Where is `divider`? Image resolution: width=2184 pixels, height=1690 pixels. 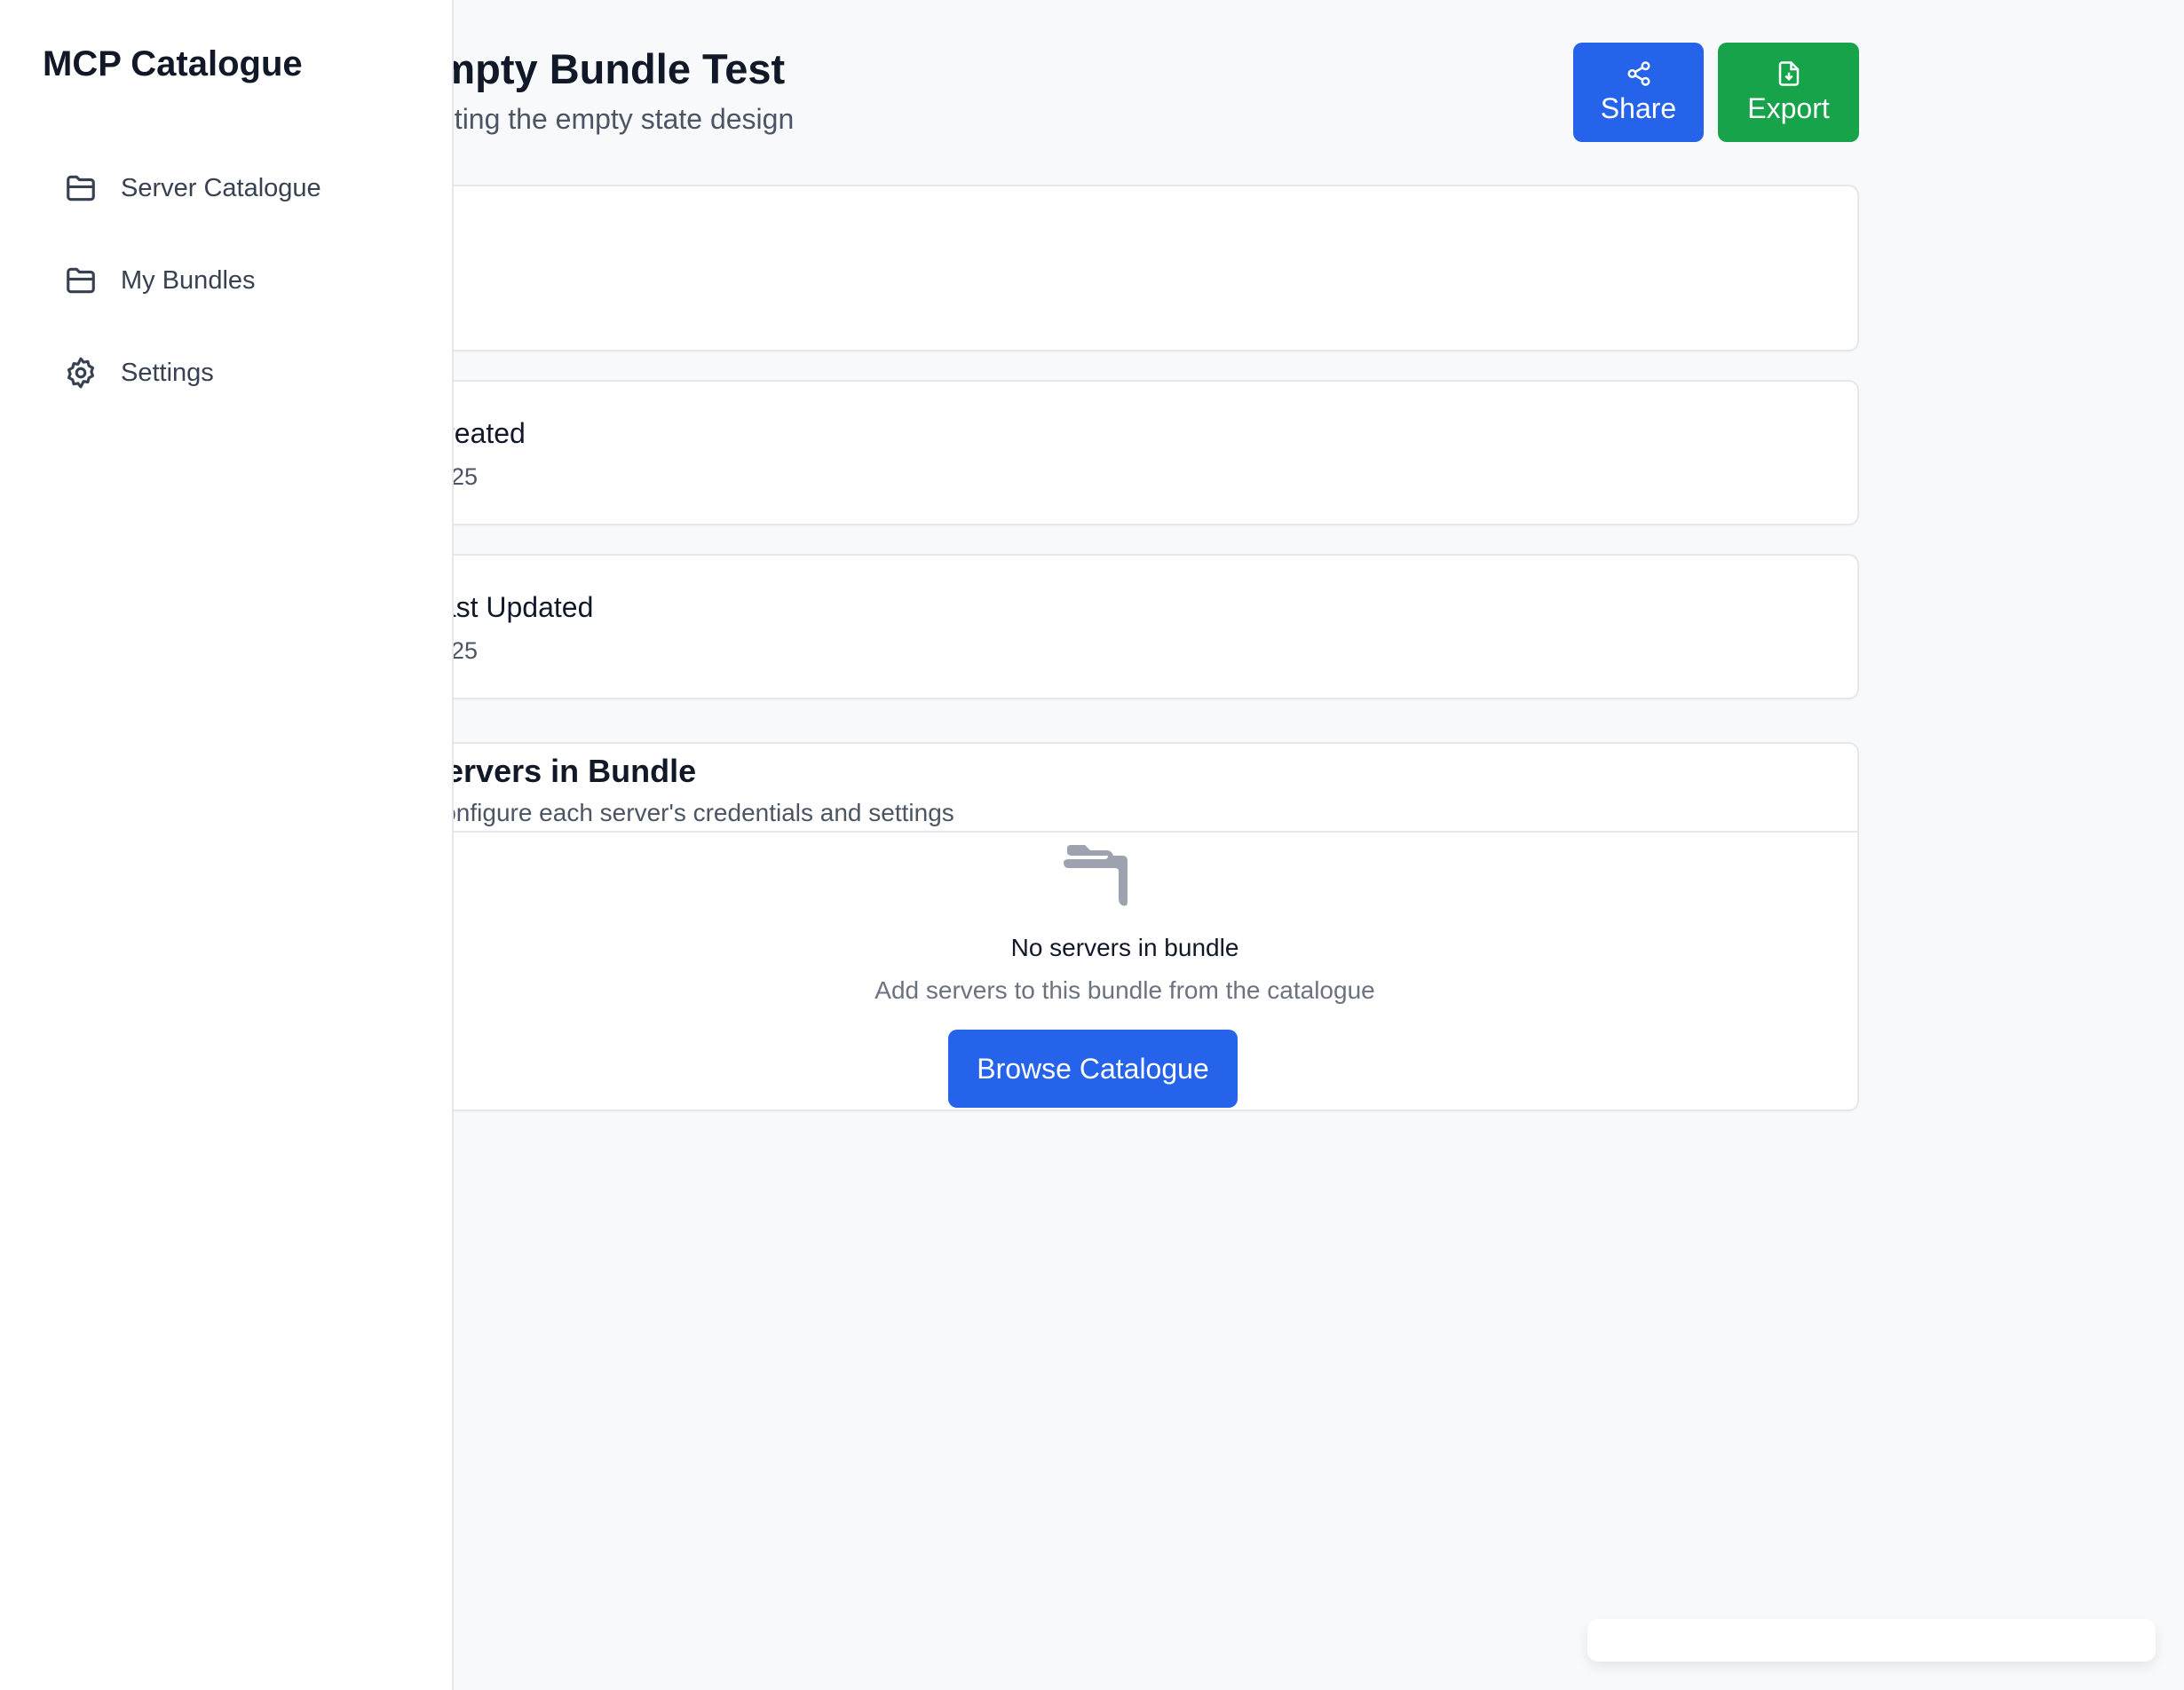
divider is located at coordinates (1124, 832).